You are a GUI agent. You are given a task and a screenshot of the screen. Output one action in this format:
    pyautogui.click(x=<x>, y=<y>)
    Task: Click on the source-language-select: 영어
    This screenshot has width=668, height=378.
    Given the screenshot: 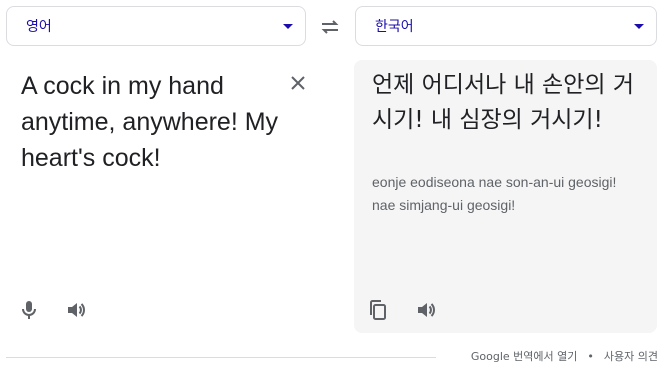 What is the action you would take?
    pyautogui.click(x=156, y=26)
    